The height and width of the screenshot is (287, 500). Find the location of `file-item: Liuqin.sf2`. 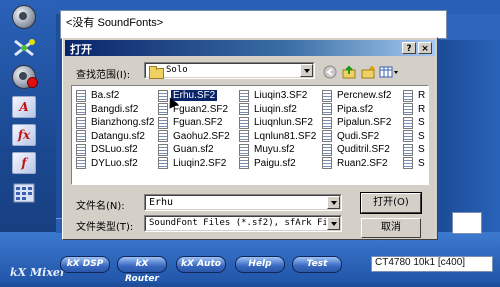

file-item: Liuqin.sf2 is located at coordinates (269, 109).